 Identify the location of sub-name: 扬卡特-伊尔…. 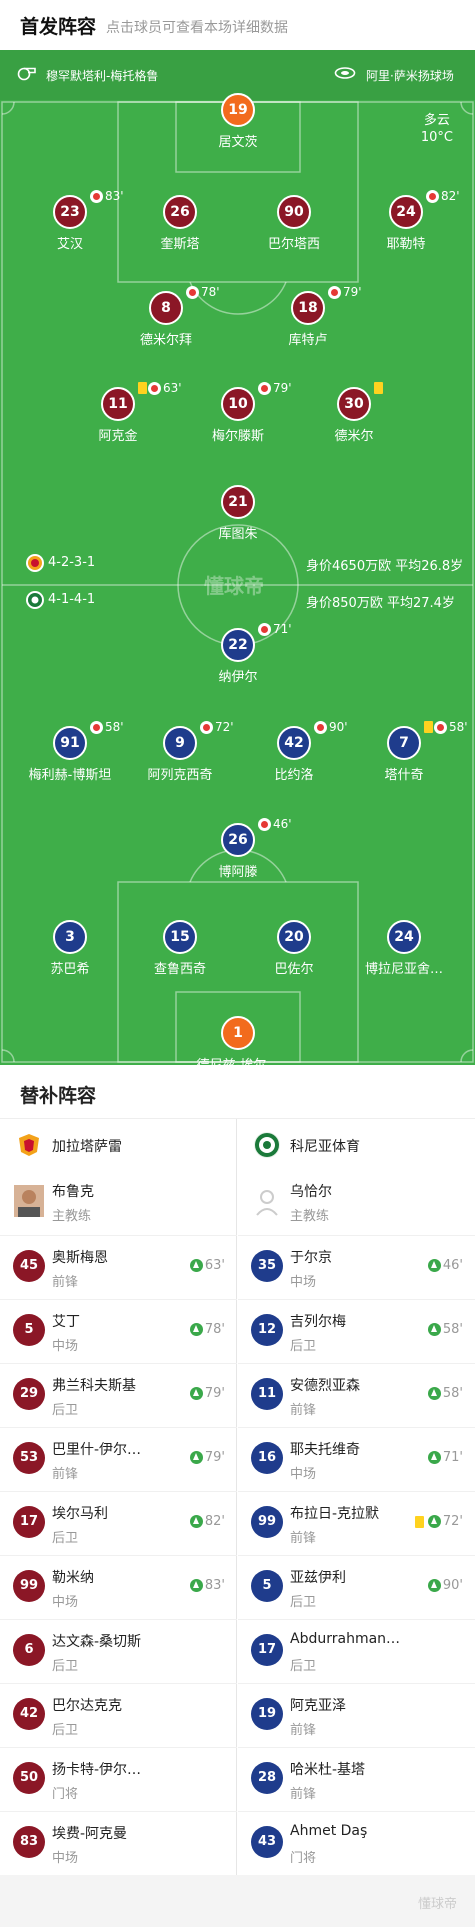
(97, 1770).